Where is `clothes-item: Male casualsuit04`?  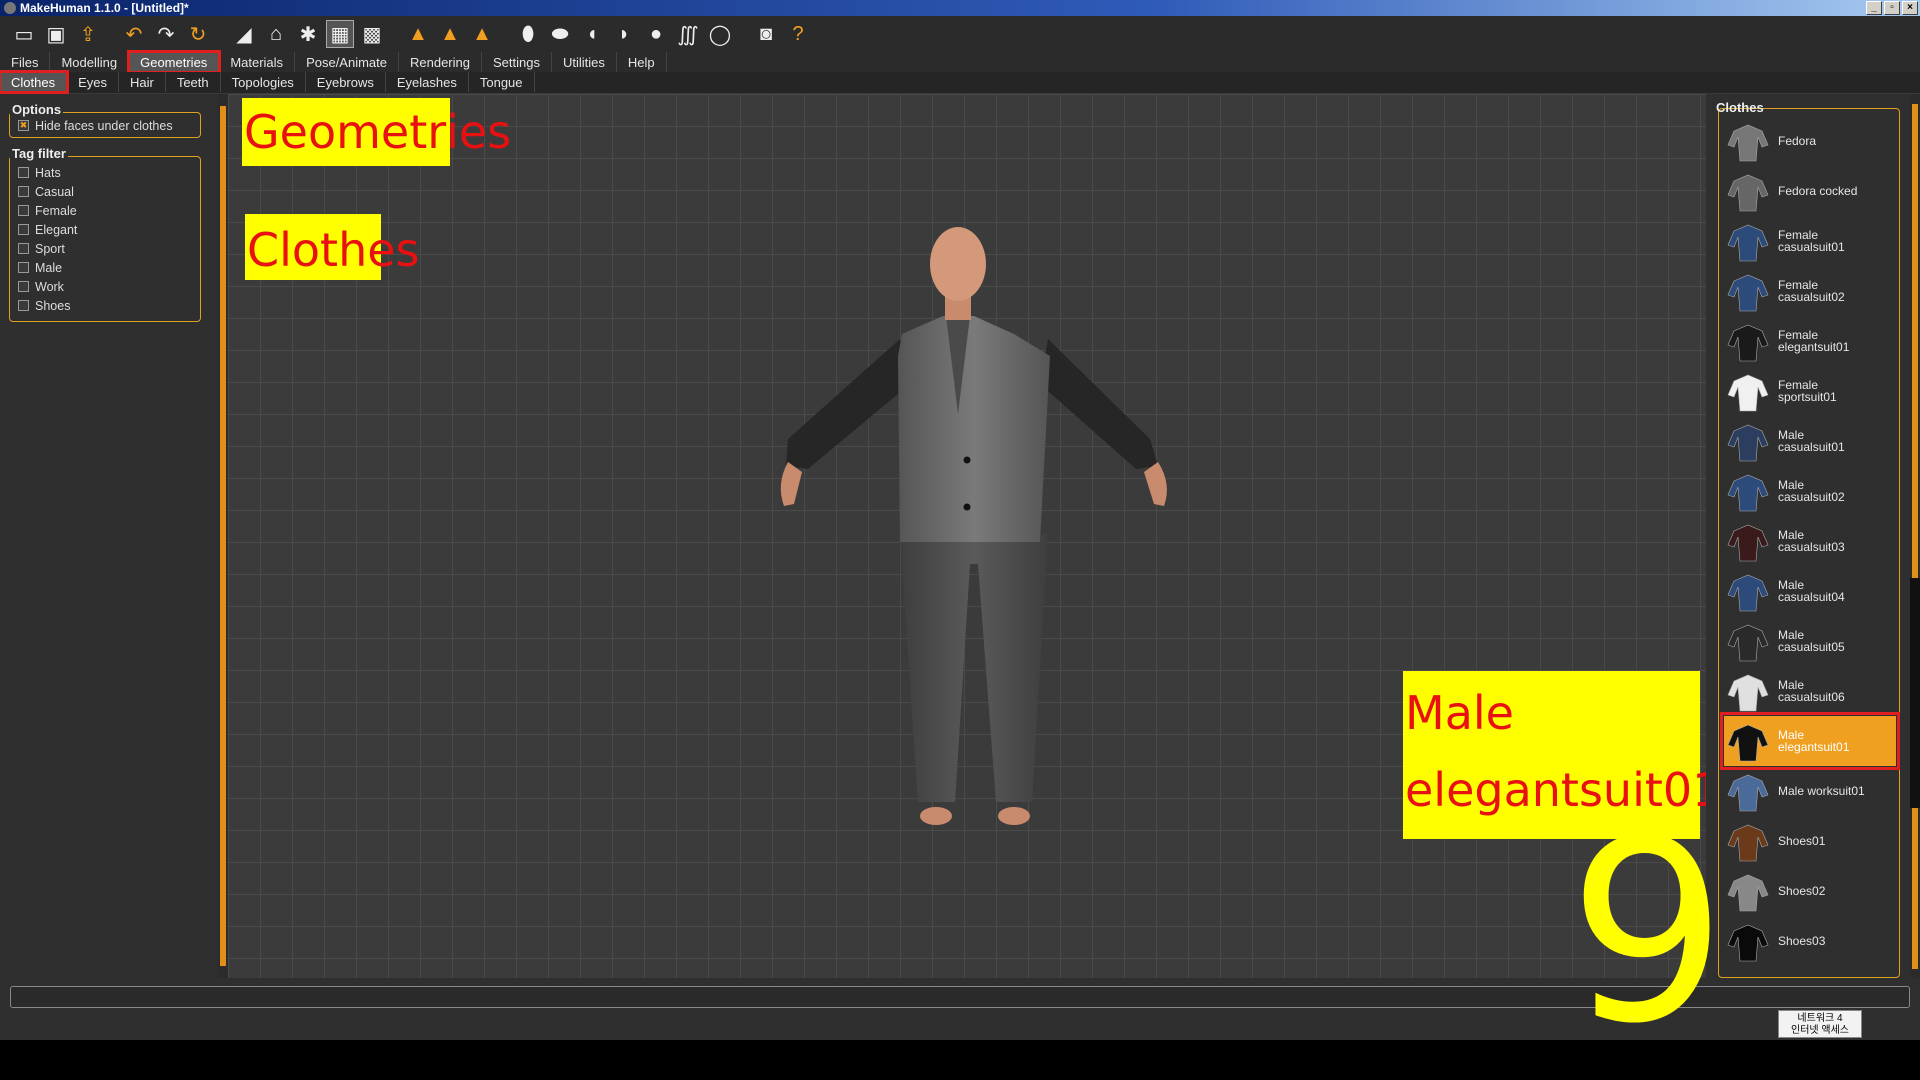 clothes-item: Male casualsuit04 is located at coordinates (1810, 591).